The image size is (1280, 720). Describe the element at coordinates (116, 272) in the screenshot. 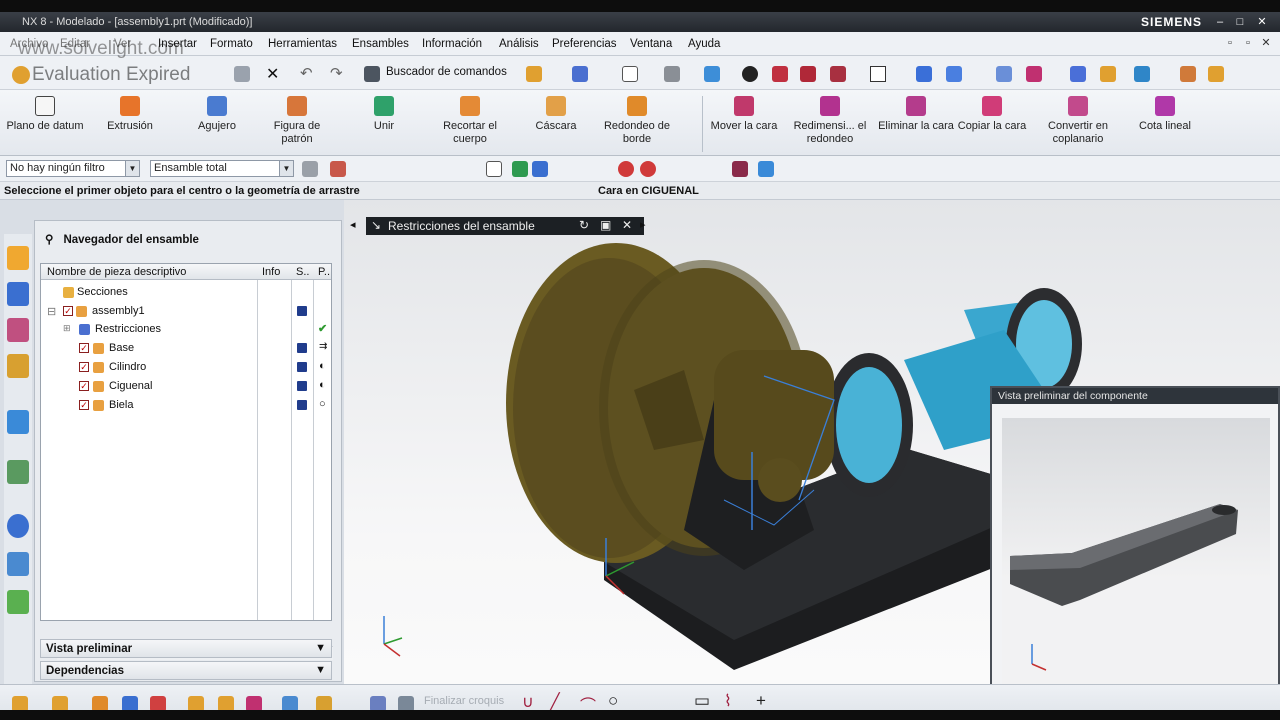

I see `column-header-name: Nombre de pieza descriptivo` at that location.